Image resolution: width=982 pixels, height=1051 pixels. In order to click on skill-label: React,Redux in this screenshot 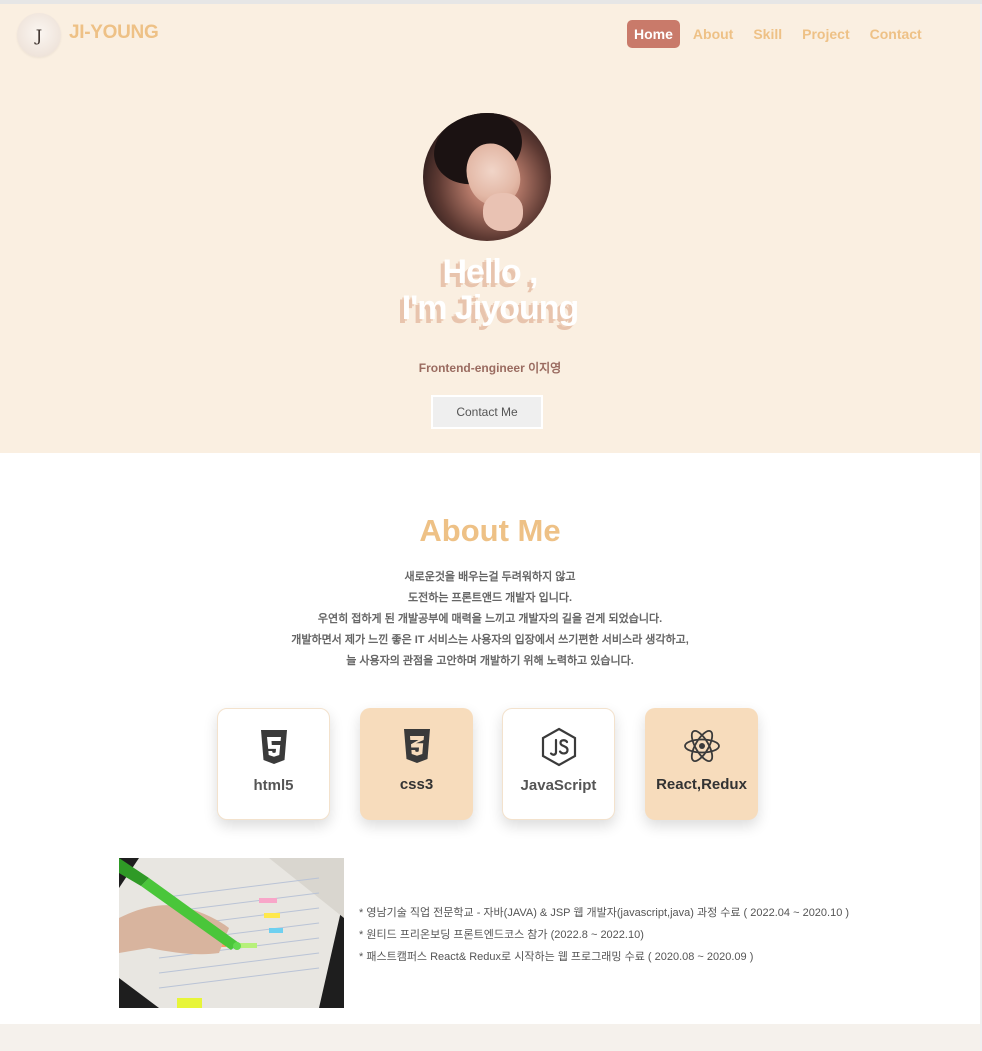, I will do `click(701, 784)`.